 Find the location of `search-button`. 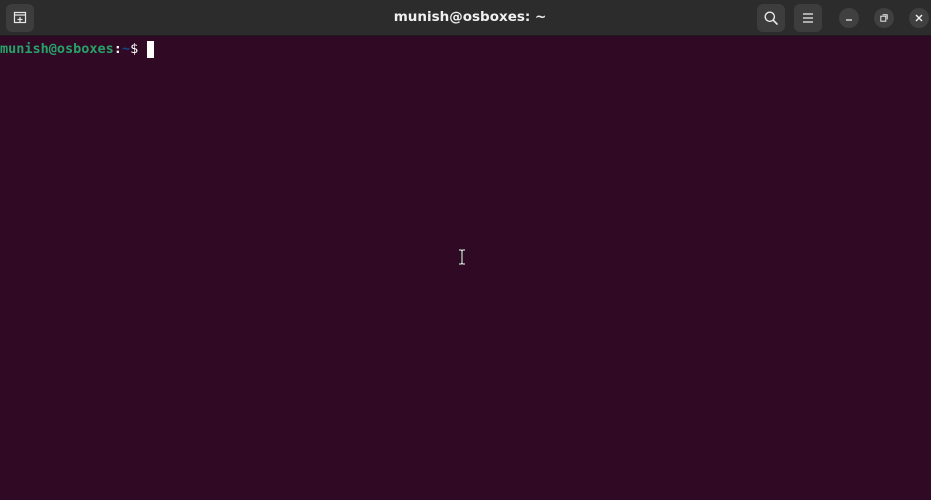

search-button is located at coordinates (771, 18).